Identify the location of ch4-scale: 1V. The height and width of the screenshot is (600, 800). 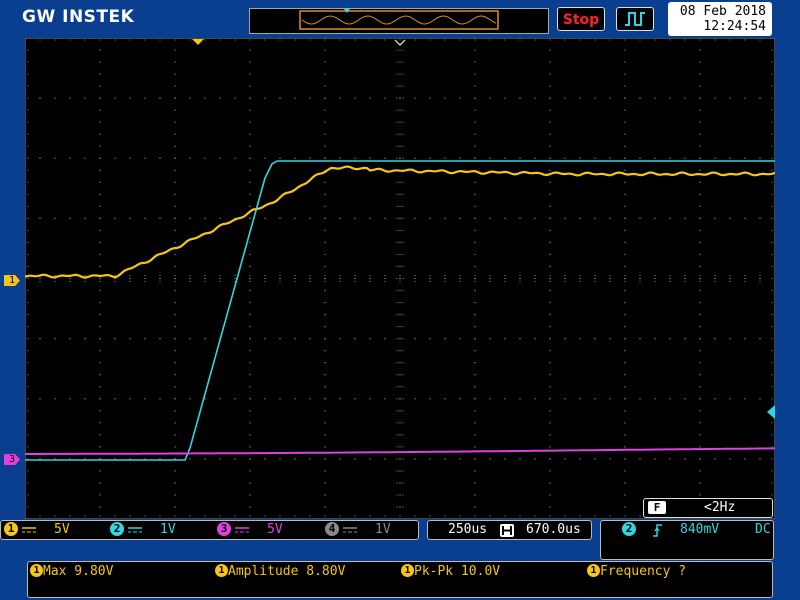
(383, 529).